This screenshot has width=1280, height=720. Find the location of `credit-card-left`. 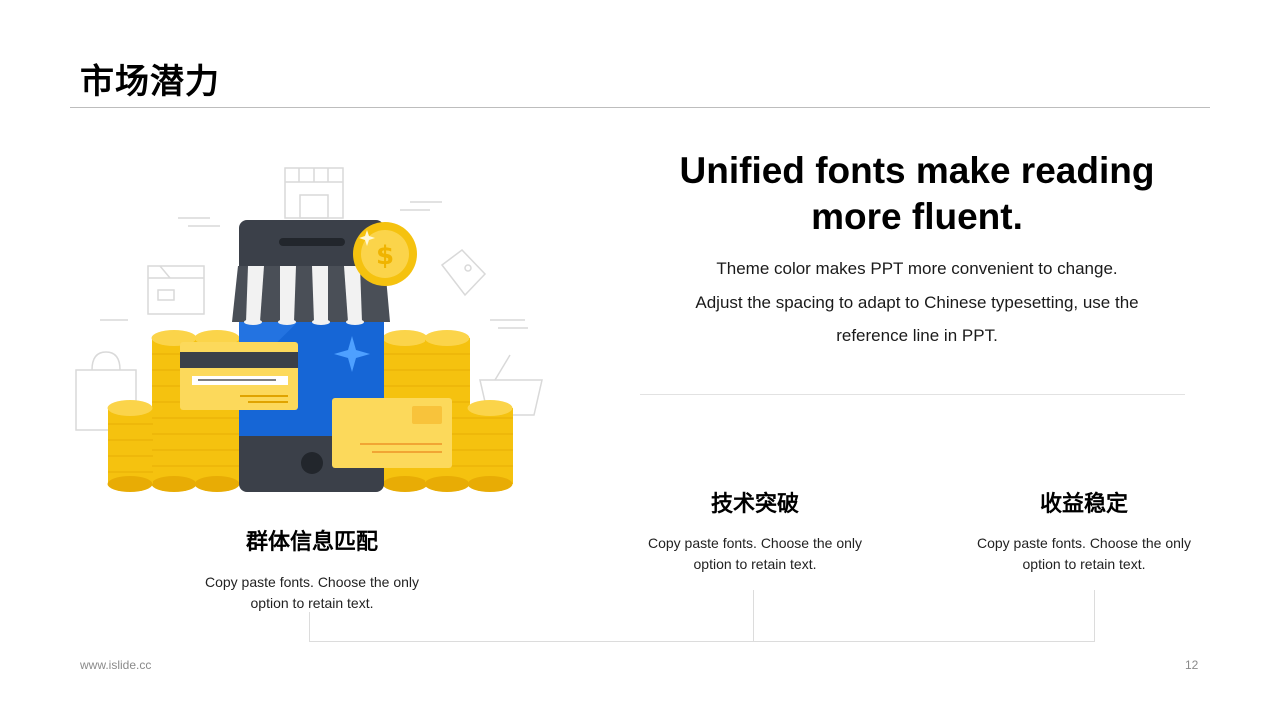

credit-card-left is located at coordinates (239, 376).